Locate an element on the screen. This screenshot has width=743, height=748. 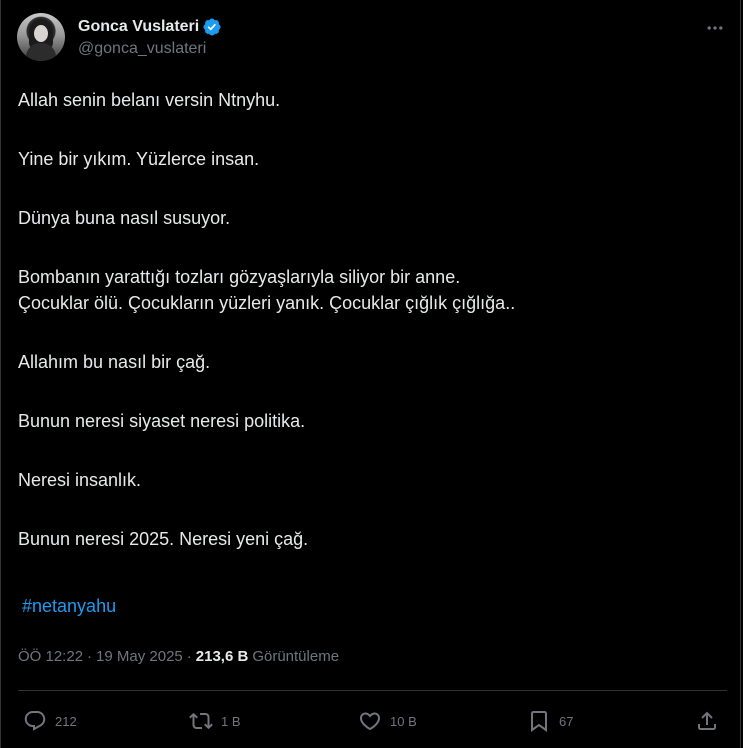
share-icon is located at coordinates (707, 720).